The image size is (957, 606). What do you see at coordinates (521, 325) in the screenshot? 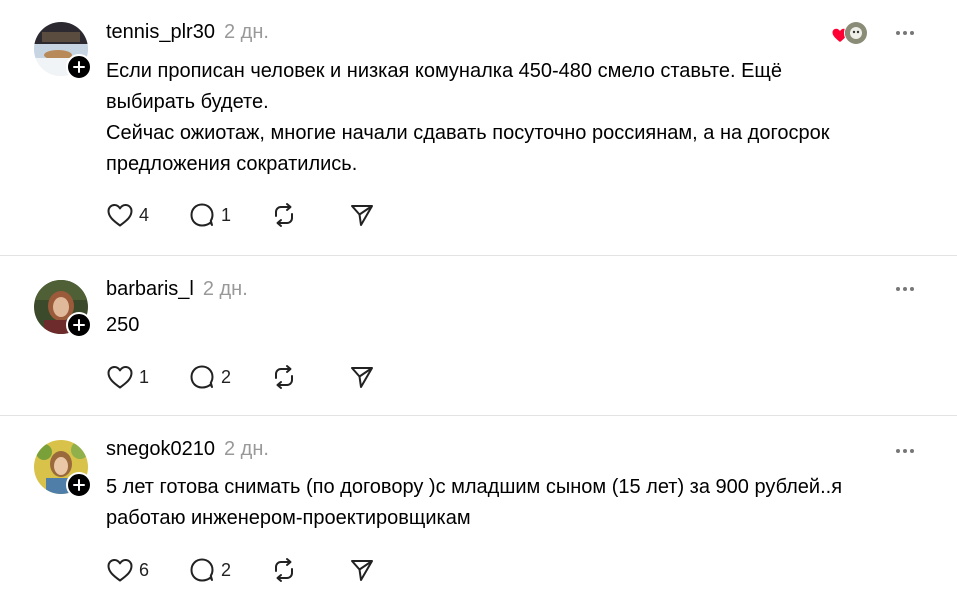
I see `post-text: 250` at bounding box center [521, 325].